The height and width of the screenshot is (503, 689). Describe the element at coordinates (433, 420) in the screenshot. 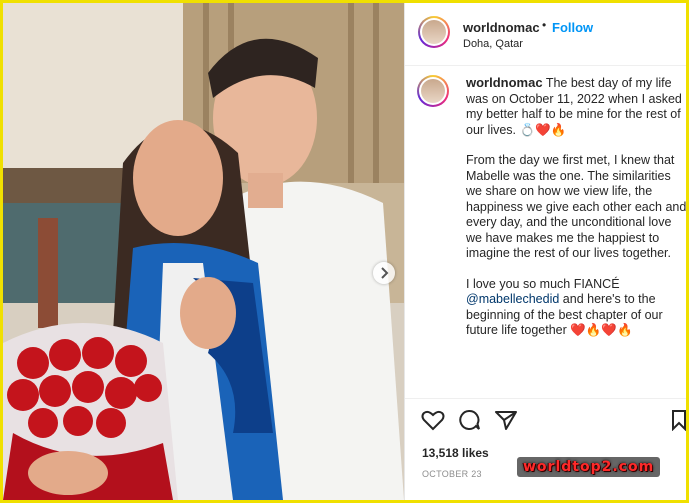

I see `heart-icon` at that location.